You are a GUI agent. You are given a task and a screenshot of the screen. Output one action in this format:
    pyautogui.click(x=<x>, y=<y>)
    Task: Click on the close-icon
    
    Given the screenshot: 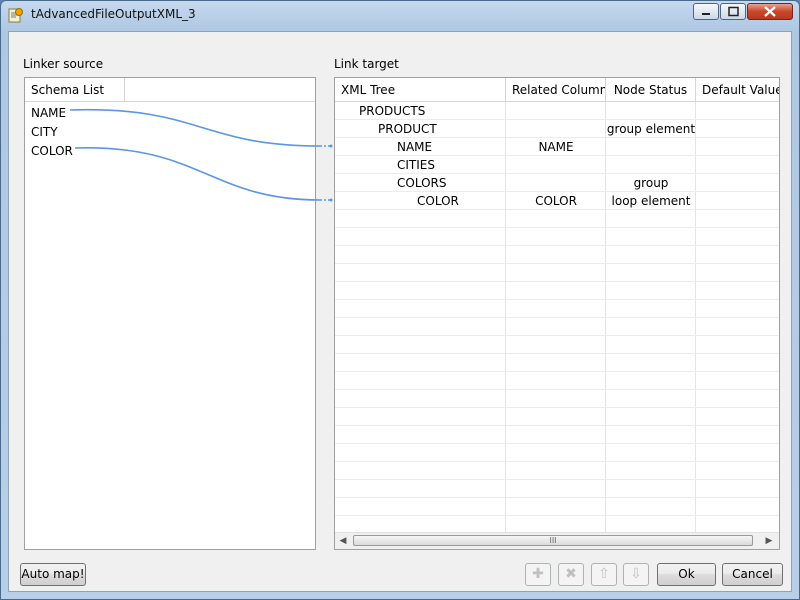 What is the action you would take?
    pyautogui.click(x=770, y=11)
    